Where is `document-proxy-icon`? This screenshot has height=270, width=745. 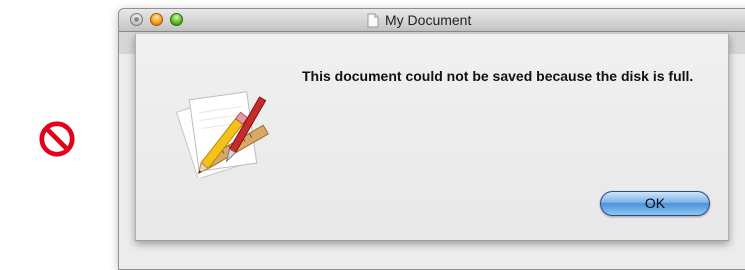 document-proxy-icon is located at coordinates (373, 20).